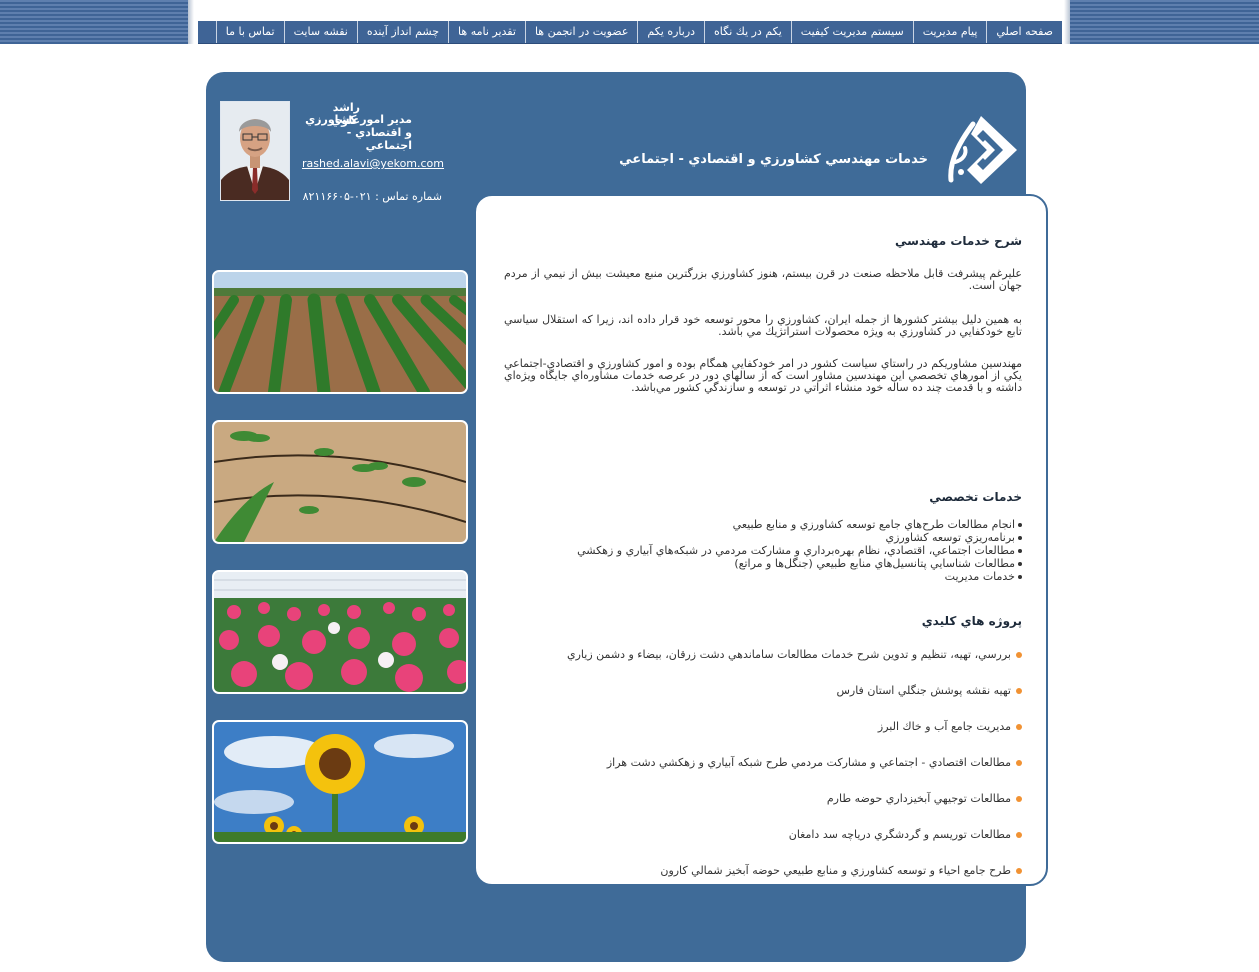  What do you see at coordinates (340, 482) in the screenshot?
I see `banana-seedlings-photo` at bounding box center [340, 482].